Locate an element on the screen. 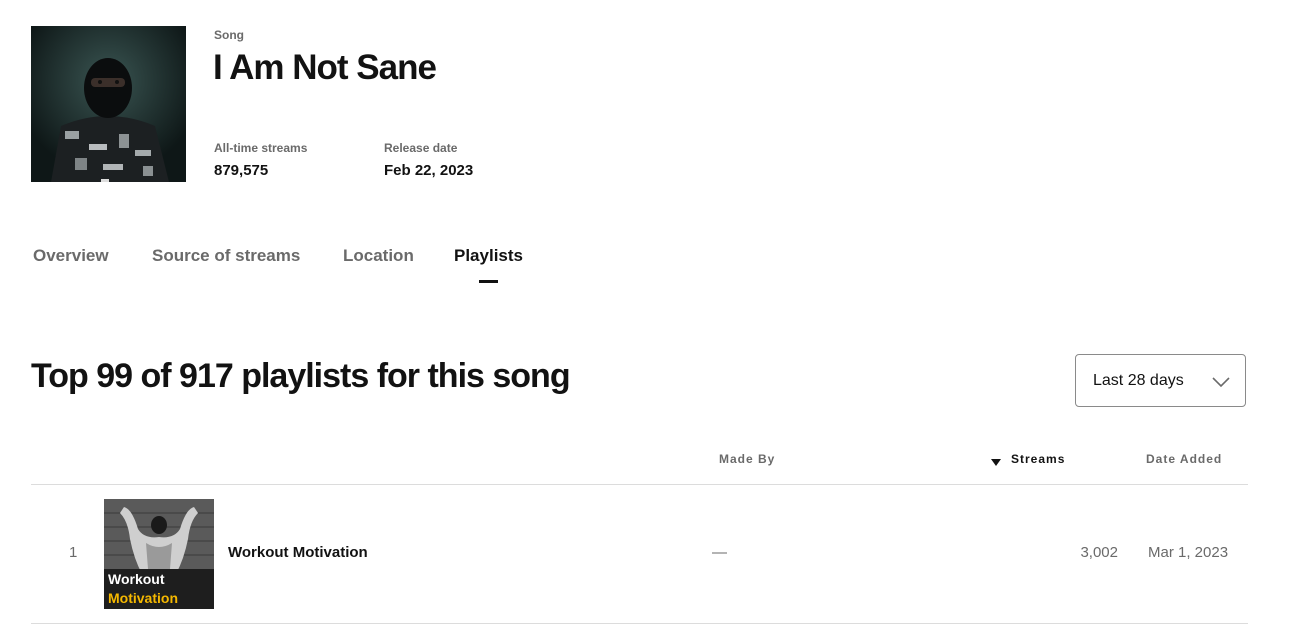 Image resolution: width=1297 pixels, height=624 pixels. release-date-label: Release date is located at coordinates (421, 148).